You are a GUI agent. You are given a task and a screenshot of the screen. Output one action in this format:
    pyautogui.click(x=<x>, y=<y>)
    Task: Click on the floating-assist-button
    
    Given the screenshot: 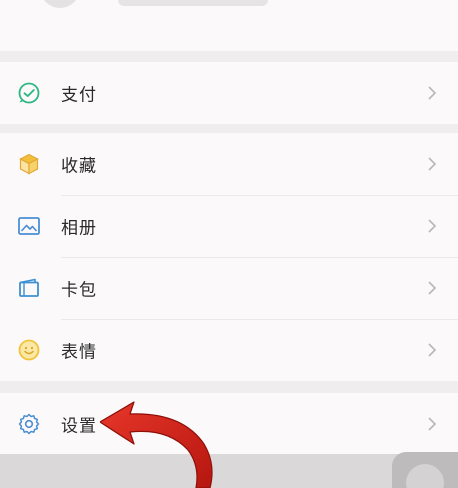 What is the action you would take?
    pyautogui.click(x=425, y=470)
    